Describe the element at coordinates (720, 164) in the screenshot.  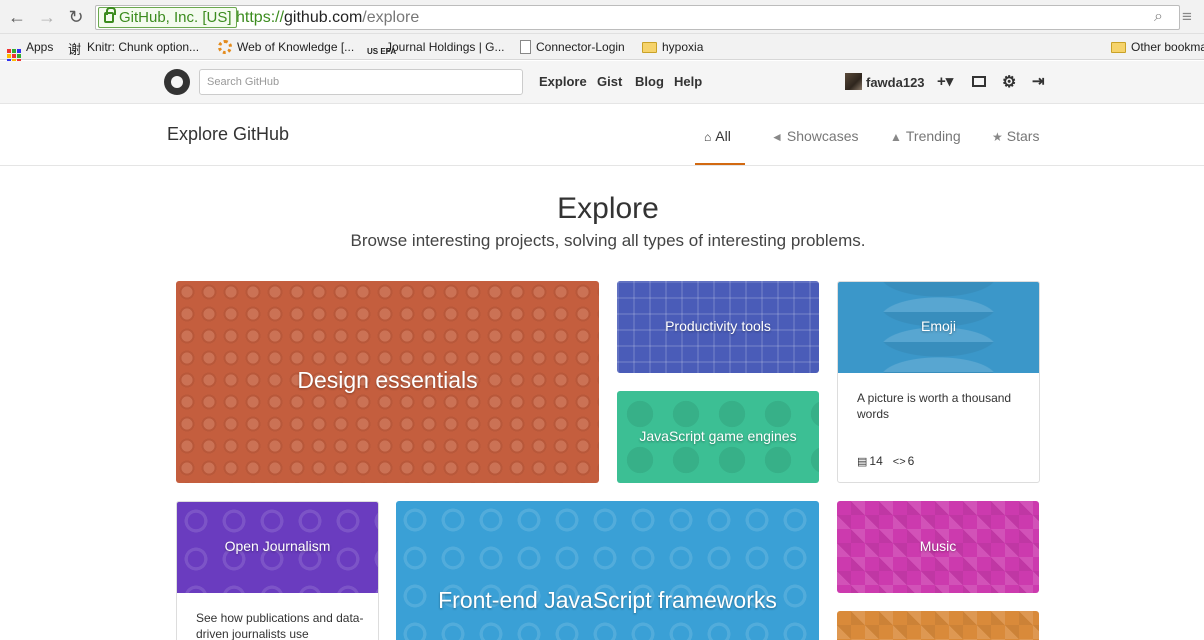
I see `active-tab-indicator` at that location.